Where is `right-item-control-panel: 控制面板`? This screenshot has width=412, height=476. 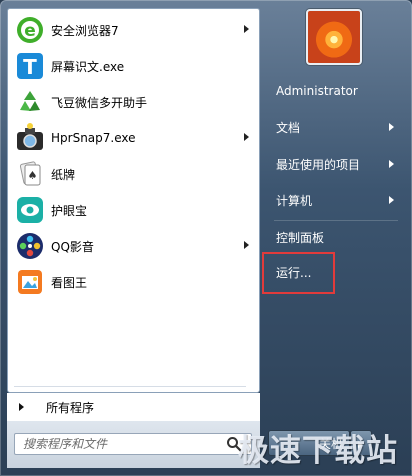 right-item-control-panel: 控制面板 is located at coordinates (336, 237).